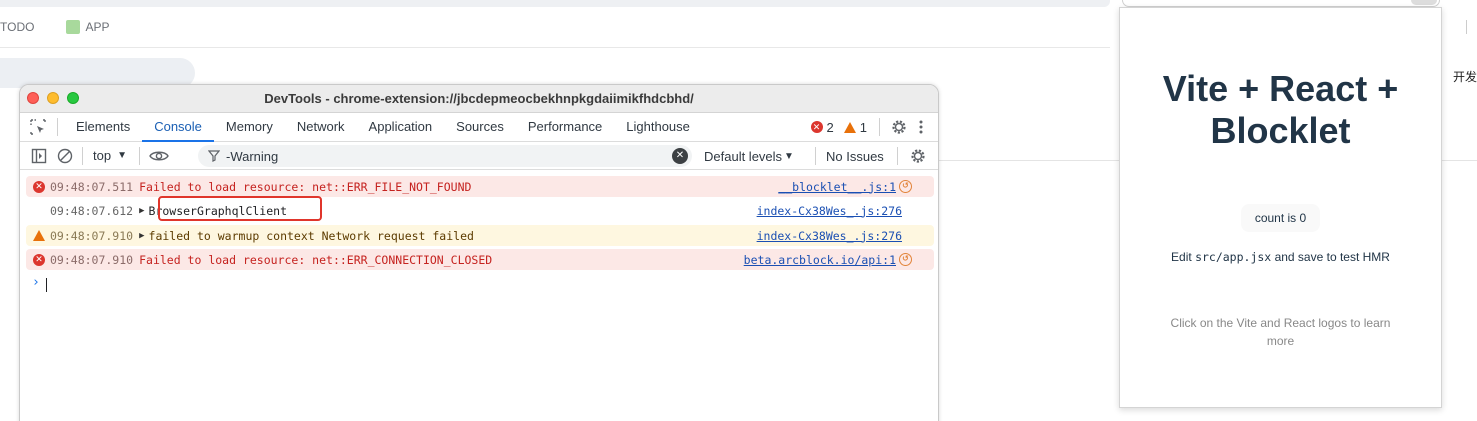 The width and height of the screenshot is (1477, 421). What do you see at coordinates (1424, 2) in the screenshot?
I see `popup-anchor-knob` at bounding box center [1424, 2].